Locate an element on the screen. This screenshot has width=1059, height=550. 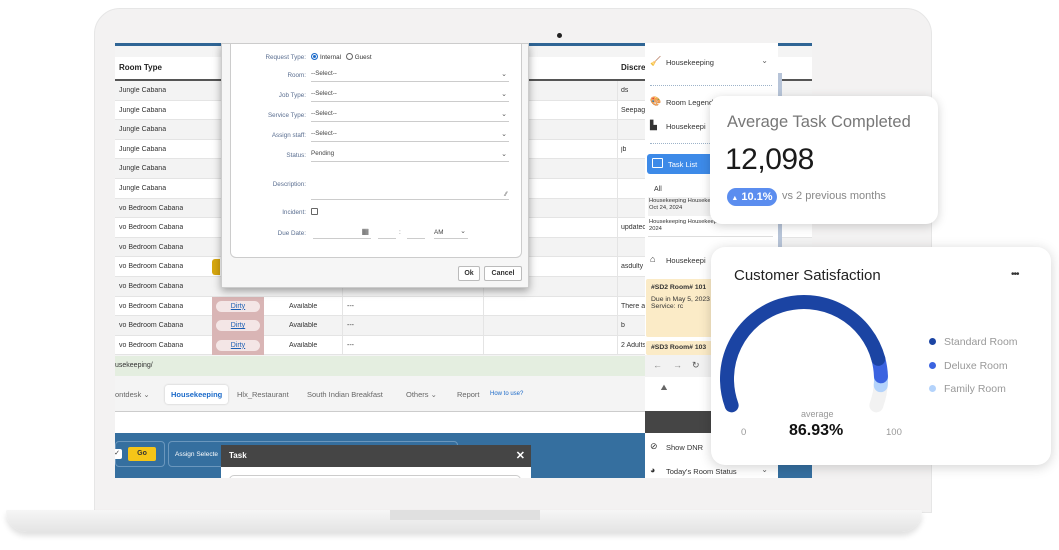
job-type-select: --Select-- ⌄ is located at coordinates (410, 96).